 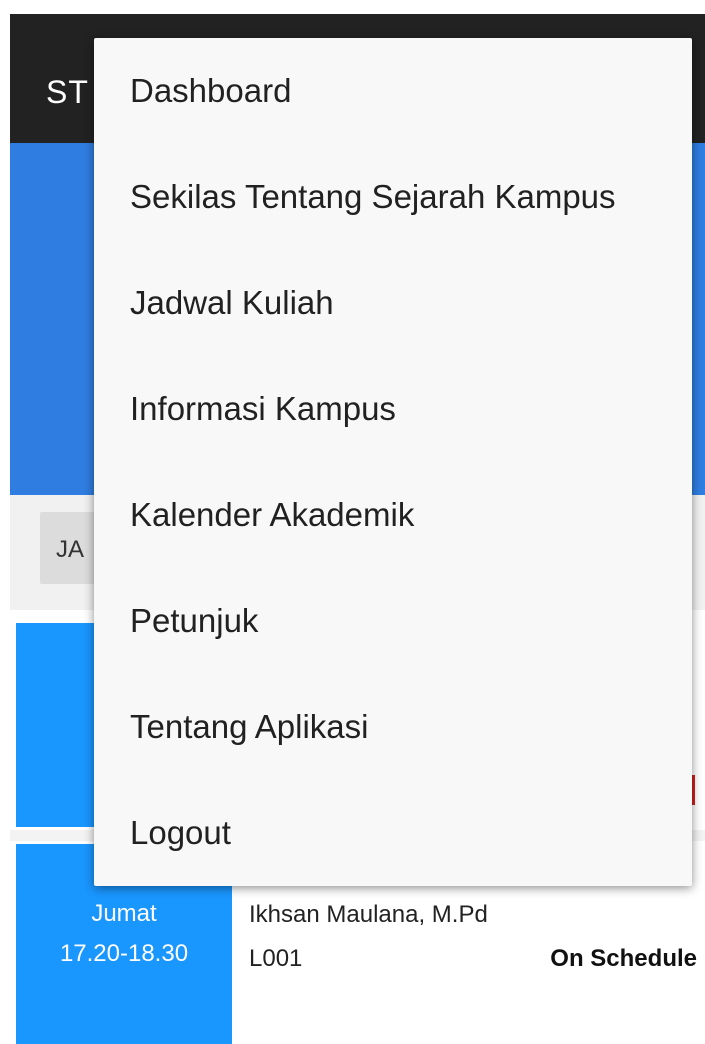 I want to click on app-title: ST, so click(x=67, y=92).